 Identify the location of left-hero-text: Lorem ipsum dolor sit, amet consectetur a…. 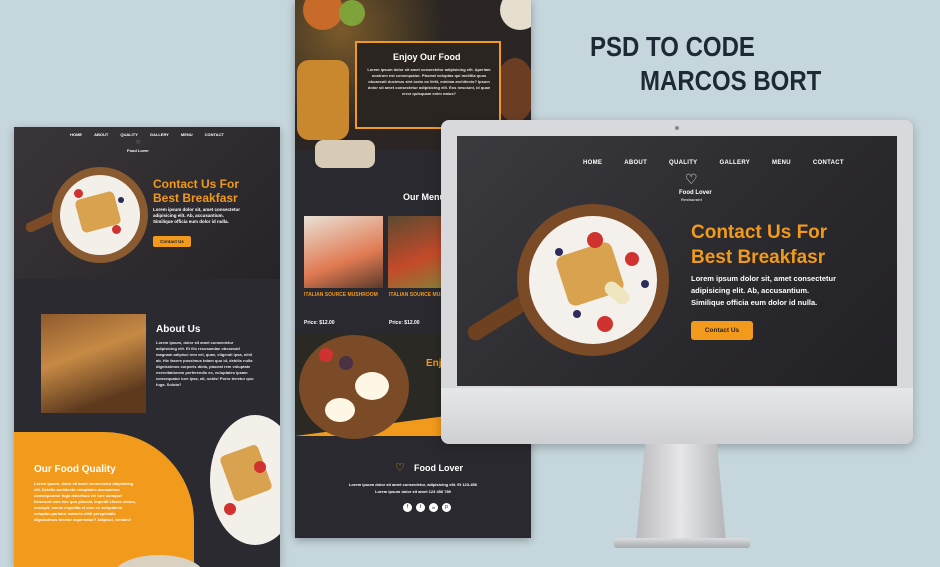
(197, 215).